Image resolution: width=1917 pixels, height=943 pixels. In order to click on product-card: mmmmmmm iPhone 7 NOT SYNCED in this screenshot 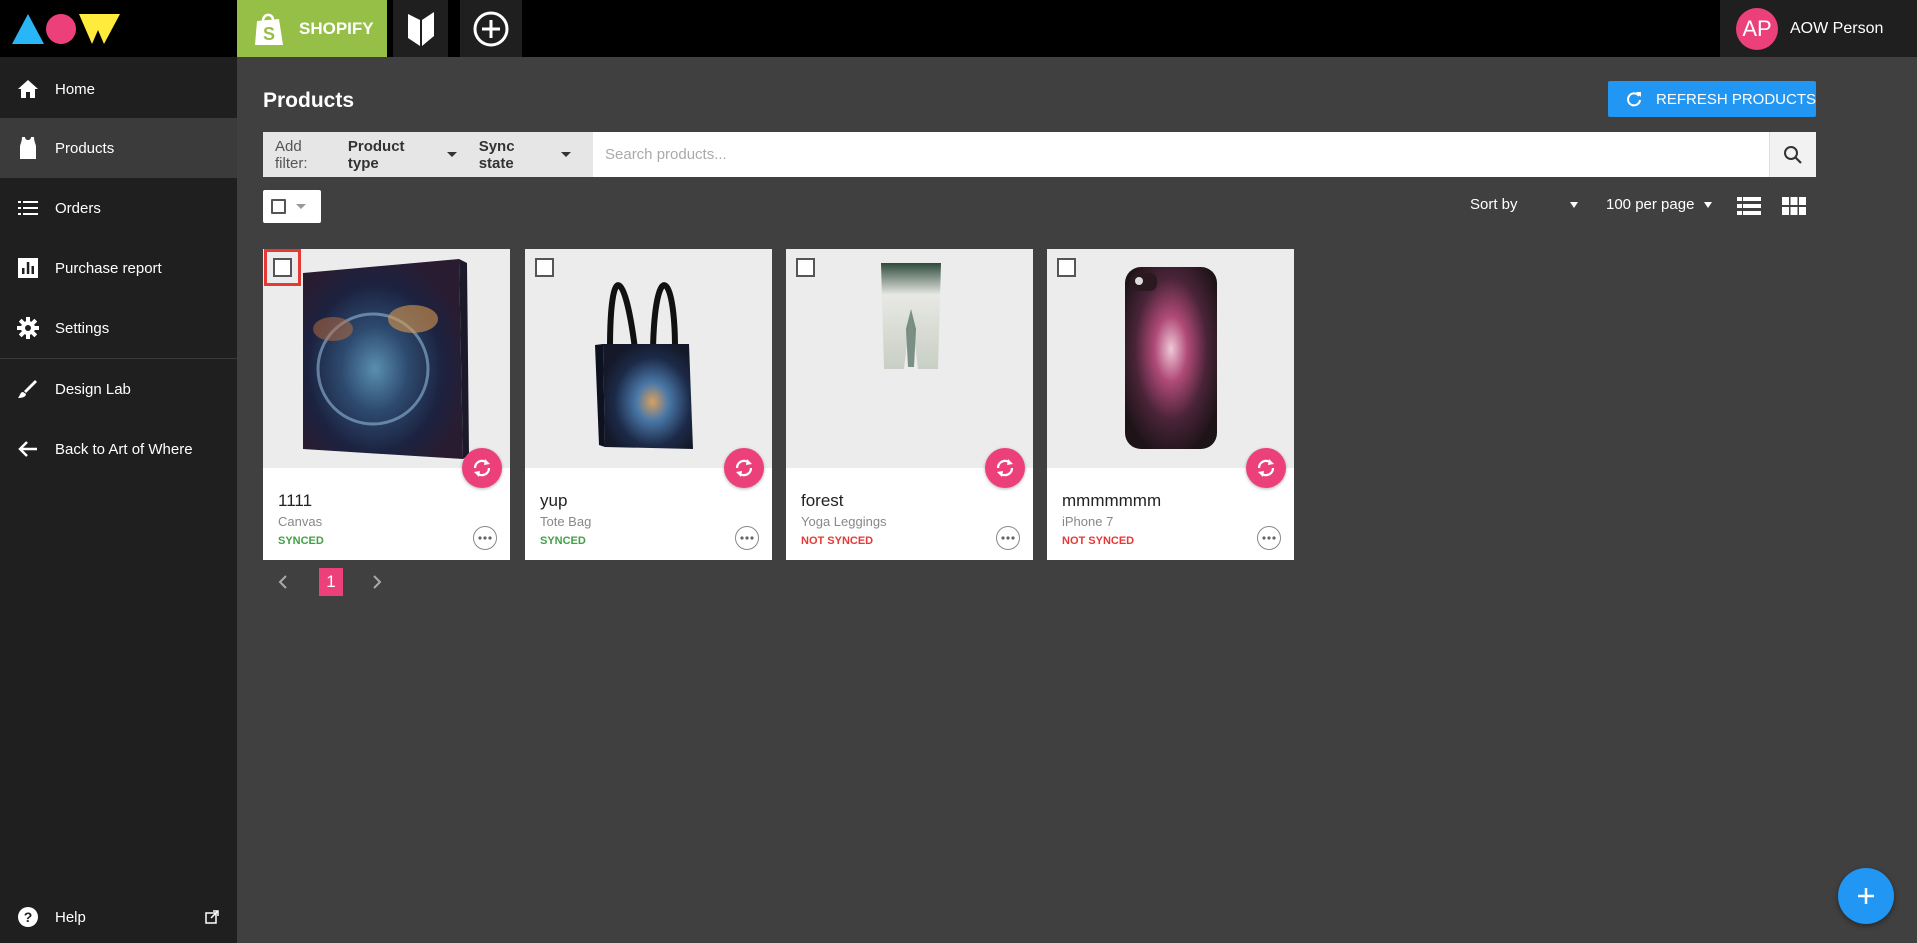, I will do `click(1170, 404)`.